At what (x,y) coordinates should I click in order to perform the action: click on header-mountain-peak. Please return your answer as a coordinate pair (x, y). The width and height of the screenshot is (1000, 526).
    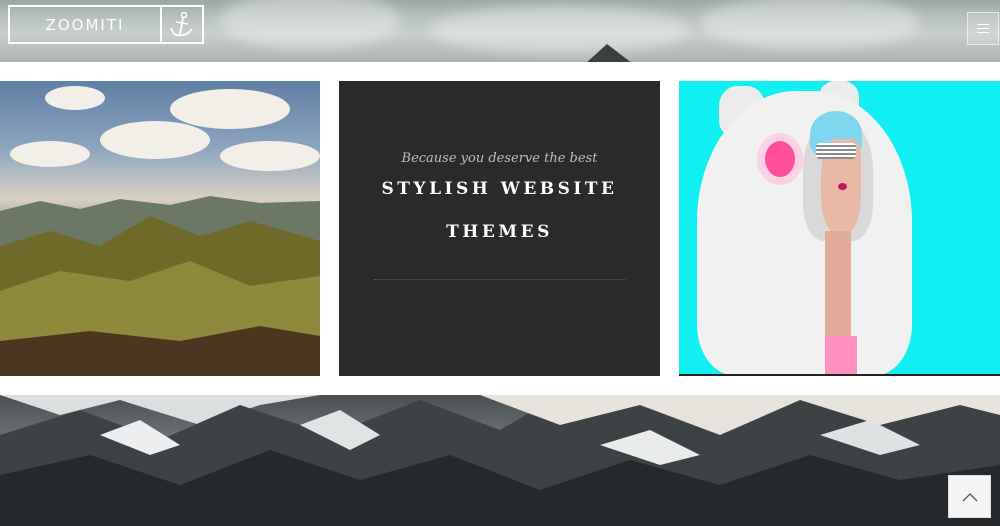
    Looking at the image, I should click on (609, 53).